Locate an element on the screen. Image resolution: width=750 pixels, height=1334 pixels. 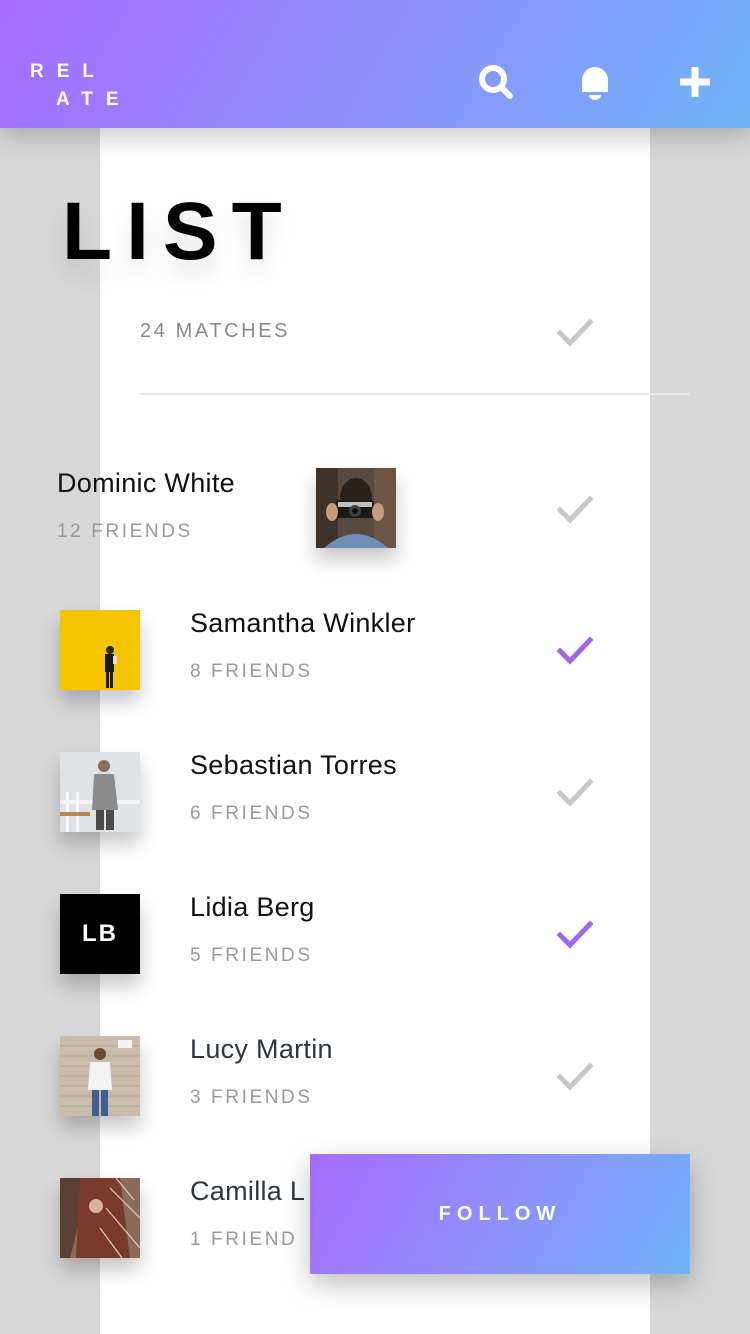
plus-icon is located at coordinates (695, 82).